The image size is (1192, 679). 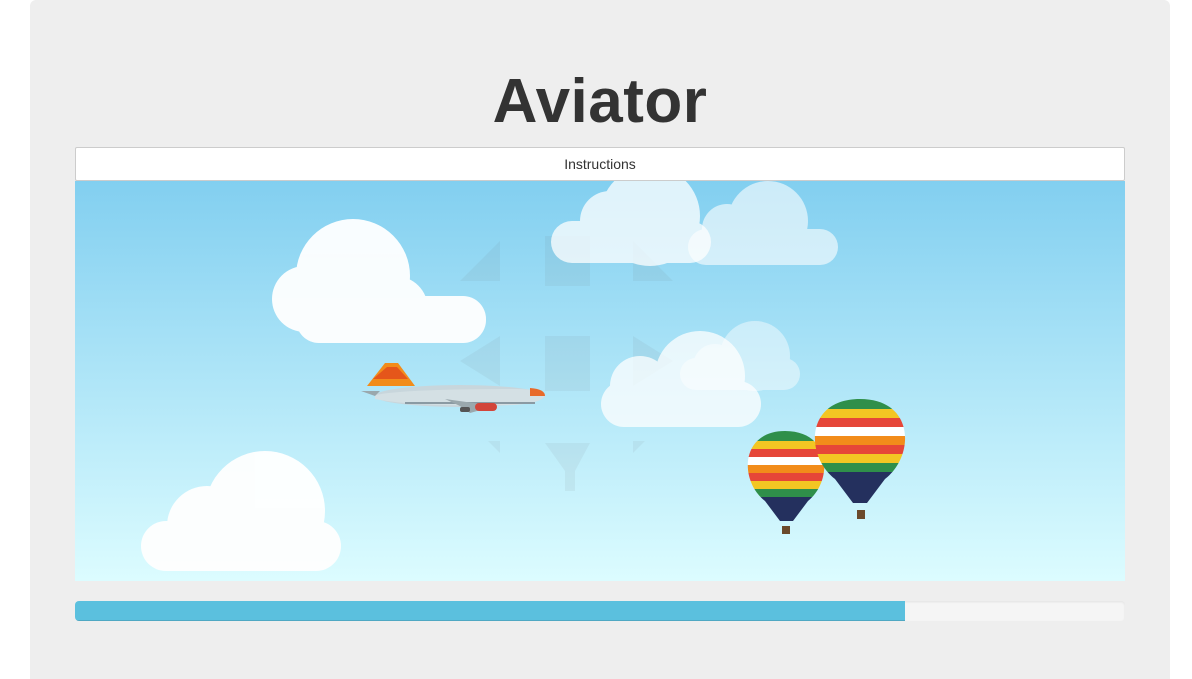 What do you see at coordinates (490, 611) in the screenshot?
I see `progress-fill` at bounding box center [490, 611].